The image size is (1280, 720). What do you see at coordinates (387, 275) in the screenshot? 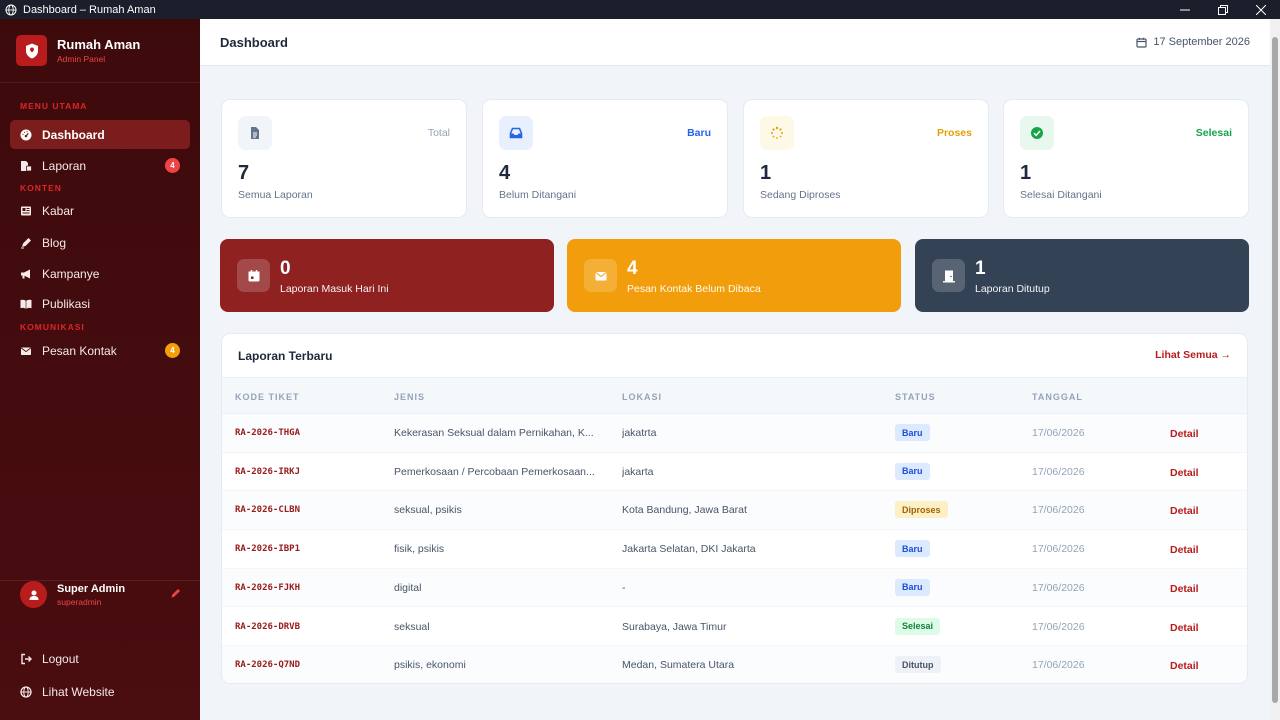
I see `highlight-card-today: 0 Laporan Masuk Hari Ini` at bounding box center [387, 275].